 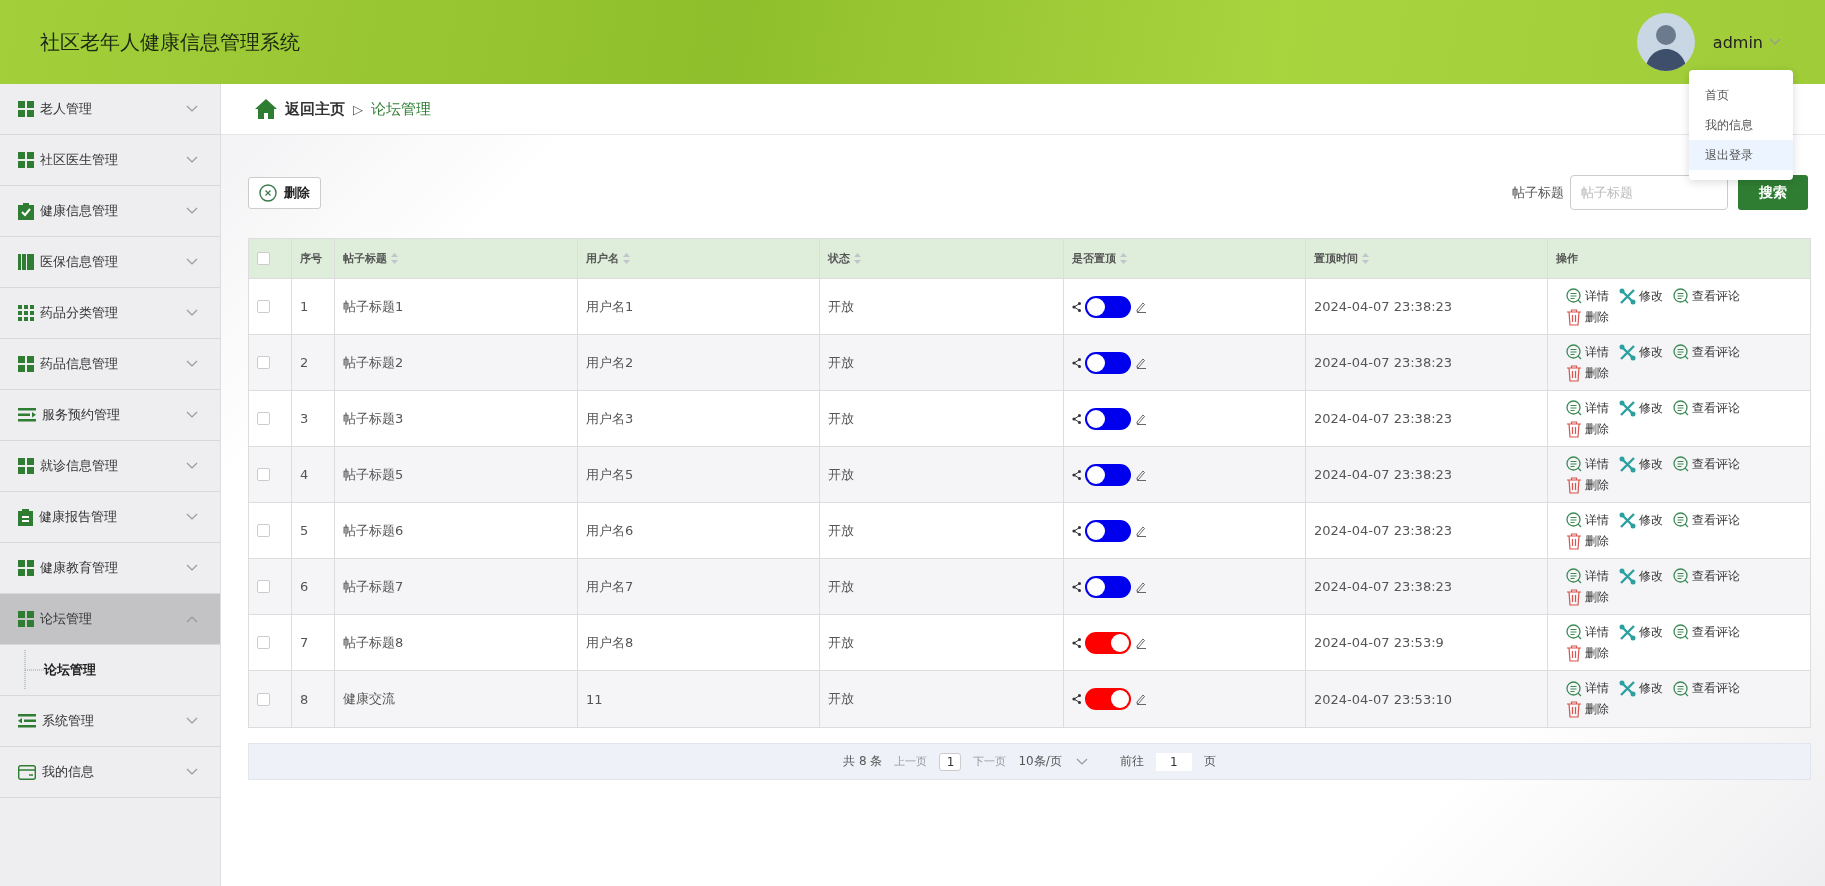 What do you see at coordinates (1131, 761) in the screenshot?
I see `goto-label: 前往` at bounding box center [1131, 761].